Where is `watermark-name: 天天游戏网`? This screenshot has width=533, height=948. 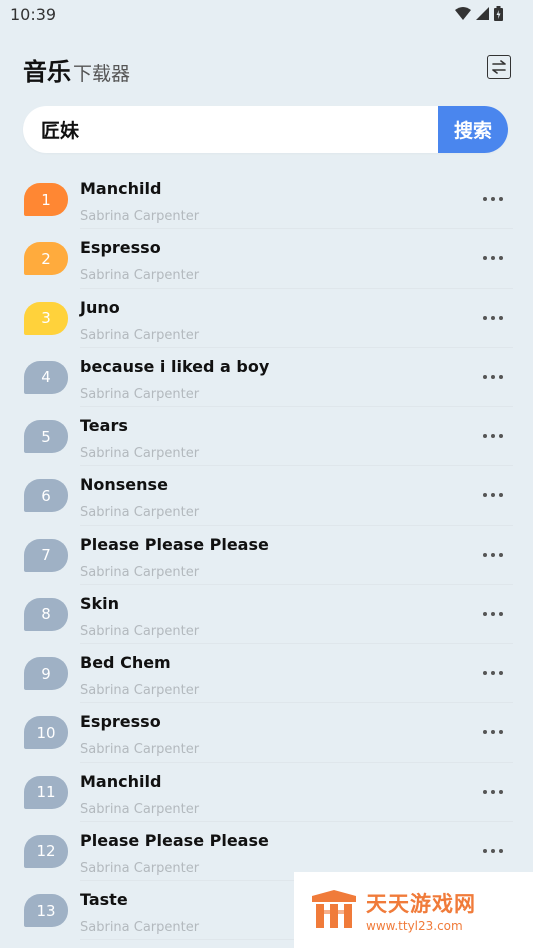
watermark-name: 天天游戏网 is located at coordinates (421, 903).